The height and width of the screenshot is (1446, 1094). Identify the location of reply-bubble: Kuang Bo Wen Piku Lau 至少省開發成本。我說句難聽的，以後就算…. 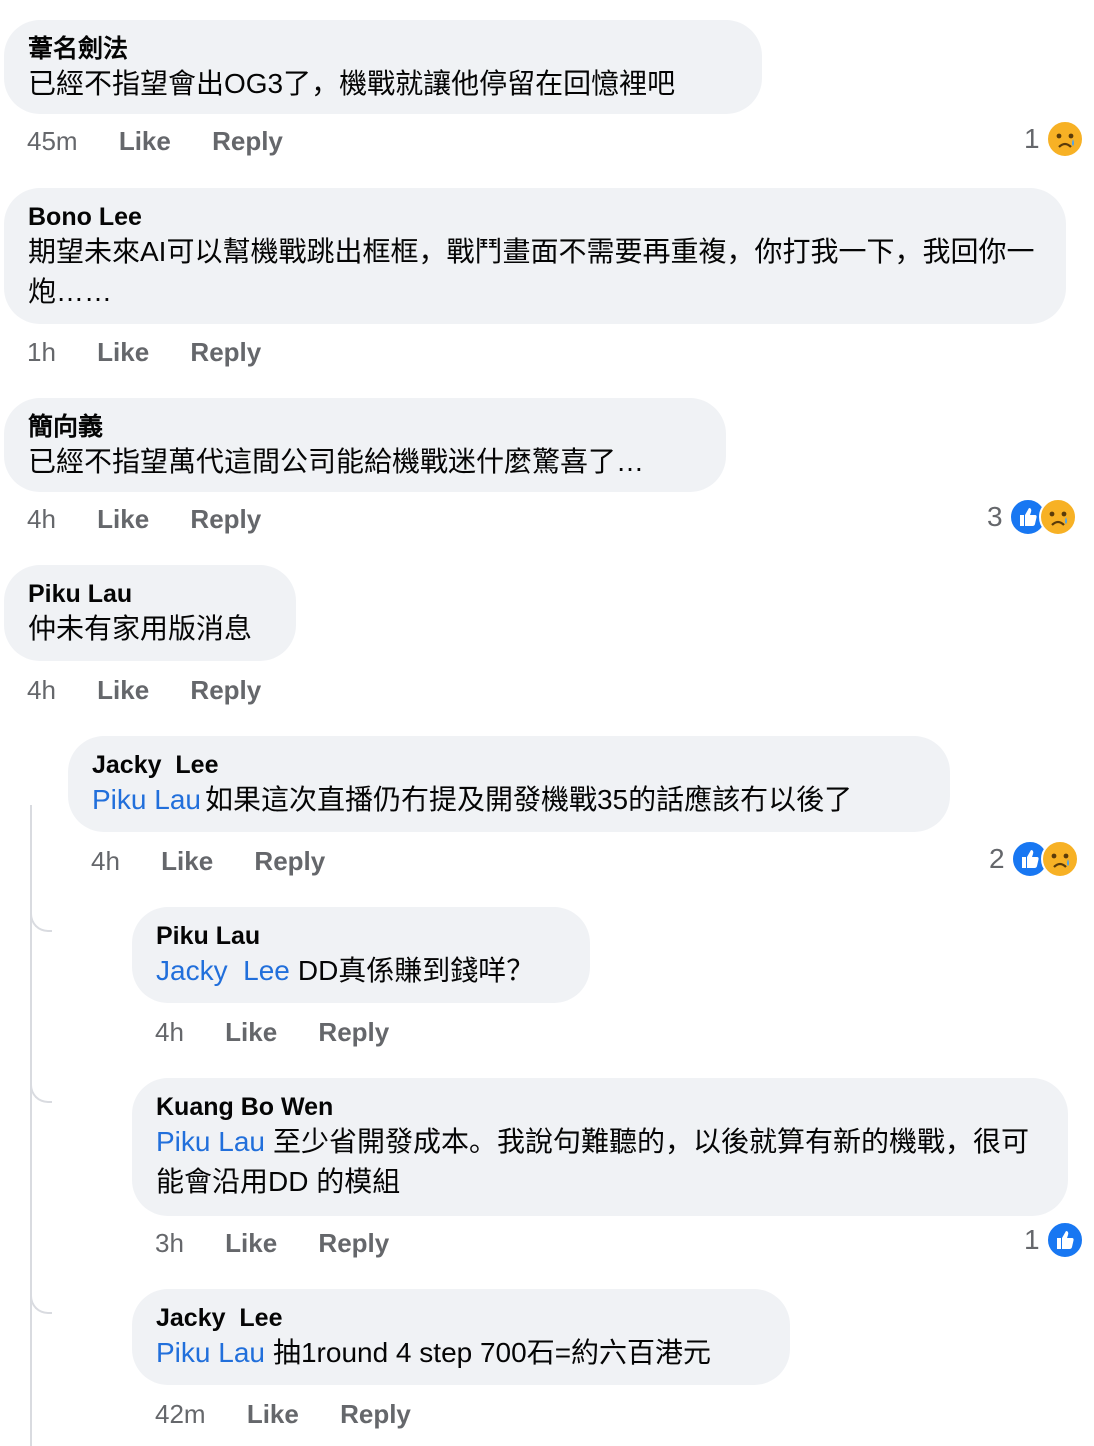
(600, 1147).